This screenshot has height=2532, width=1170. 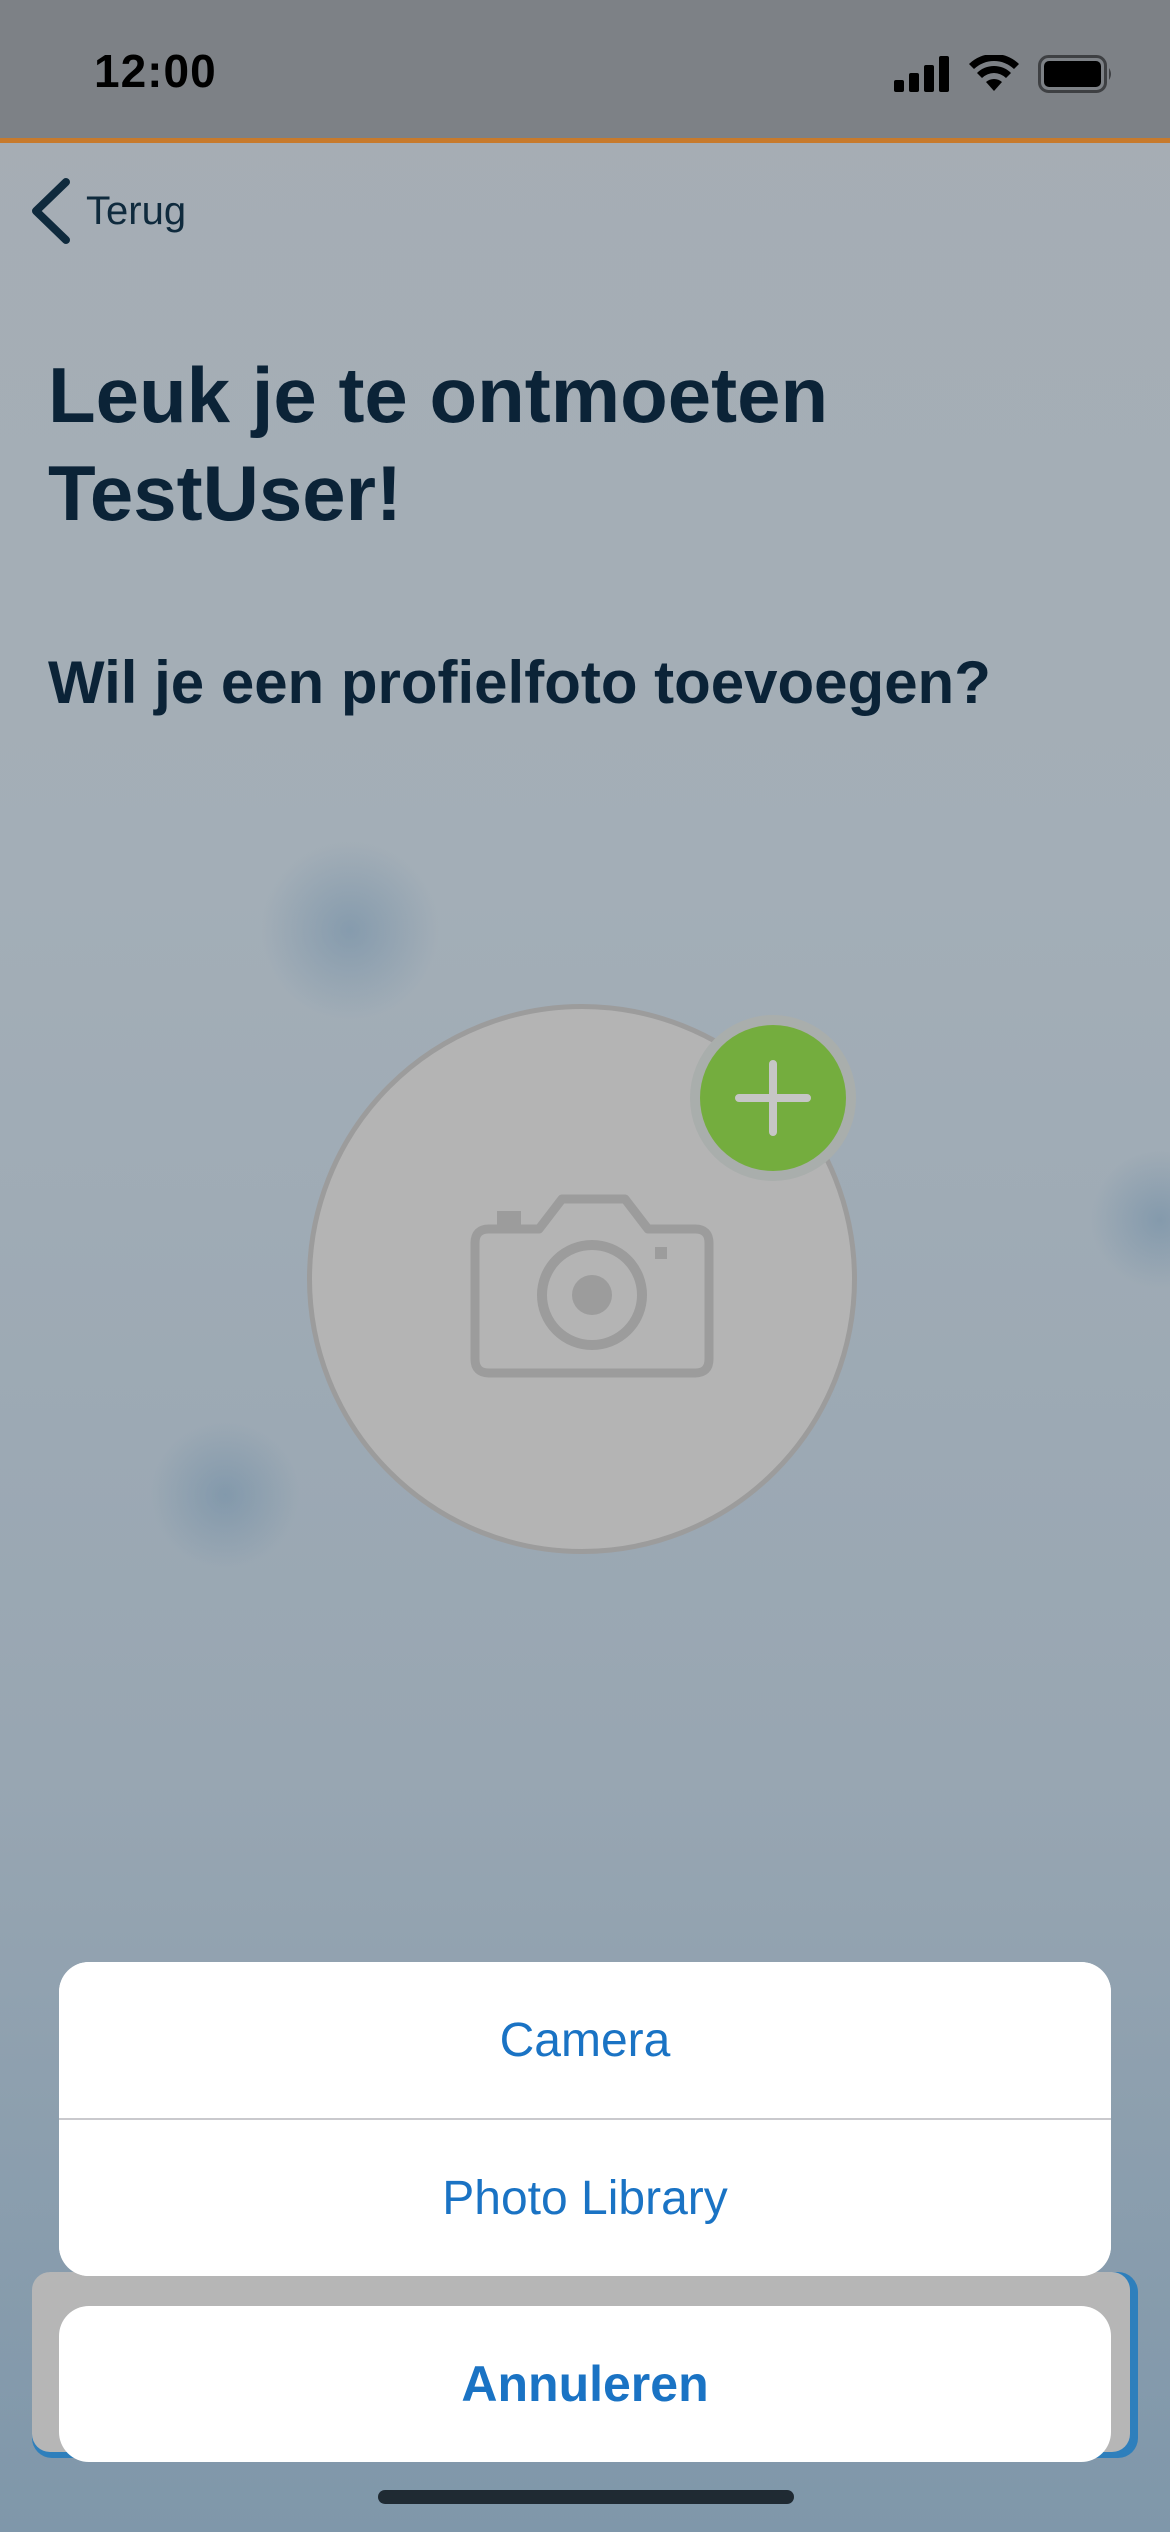 I want to click on add-photo-button-fill, so click(x=773, y=1098).